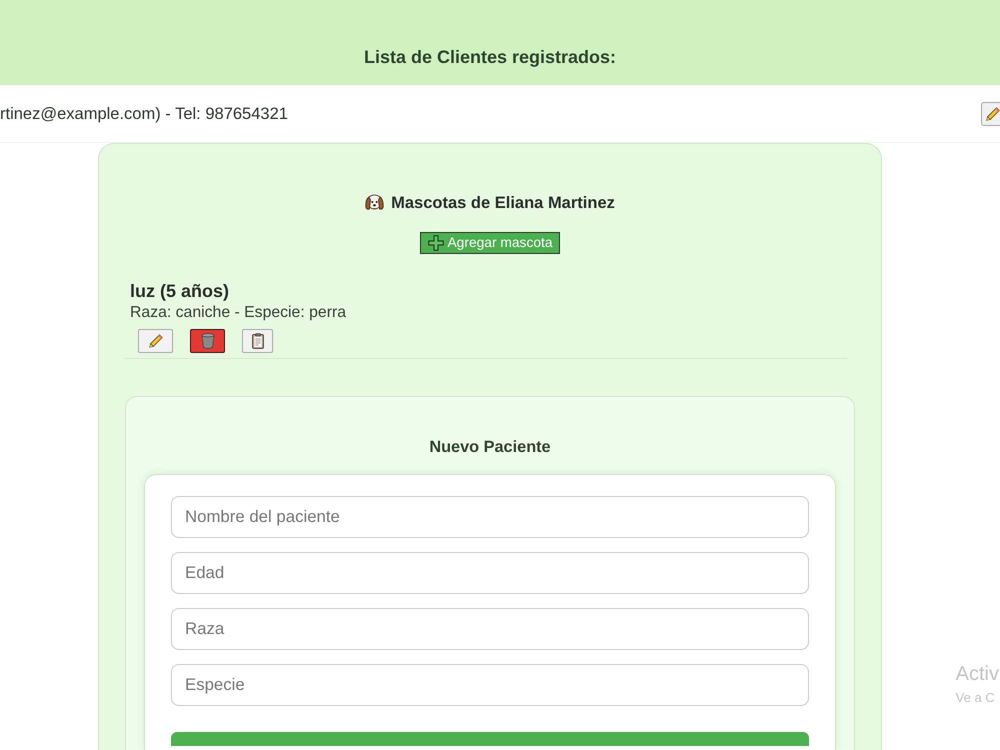 The image size is (1000, 750). Describe the element at coordinates (490, 629) in the screenshot. I see `input-field: Raza` at that location.